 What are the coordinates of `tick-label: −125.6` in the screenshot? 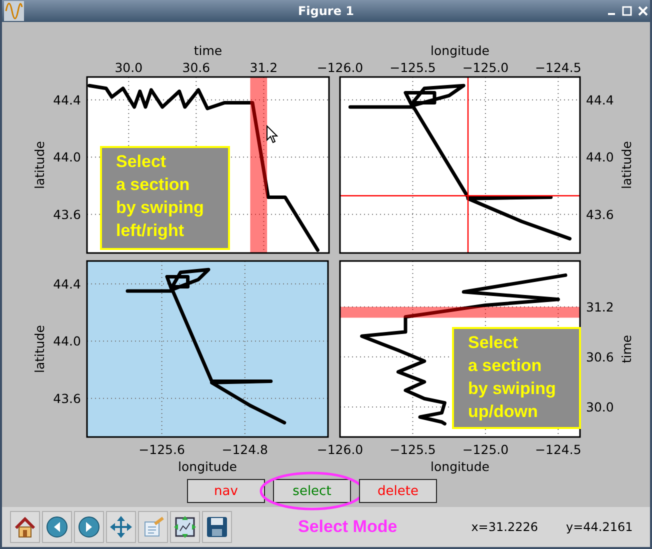 It's located at (161, 449).